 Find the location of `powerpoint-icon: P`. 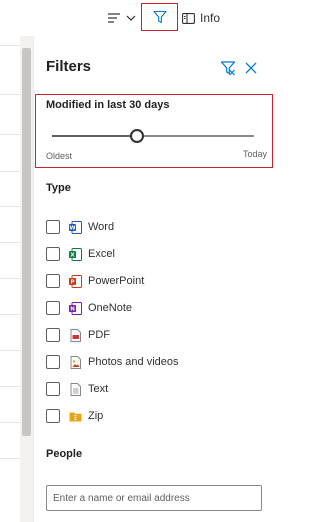

powerpoint-icon: P is located at coordinates (75, 281).